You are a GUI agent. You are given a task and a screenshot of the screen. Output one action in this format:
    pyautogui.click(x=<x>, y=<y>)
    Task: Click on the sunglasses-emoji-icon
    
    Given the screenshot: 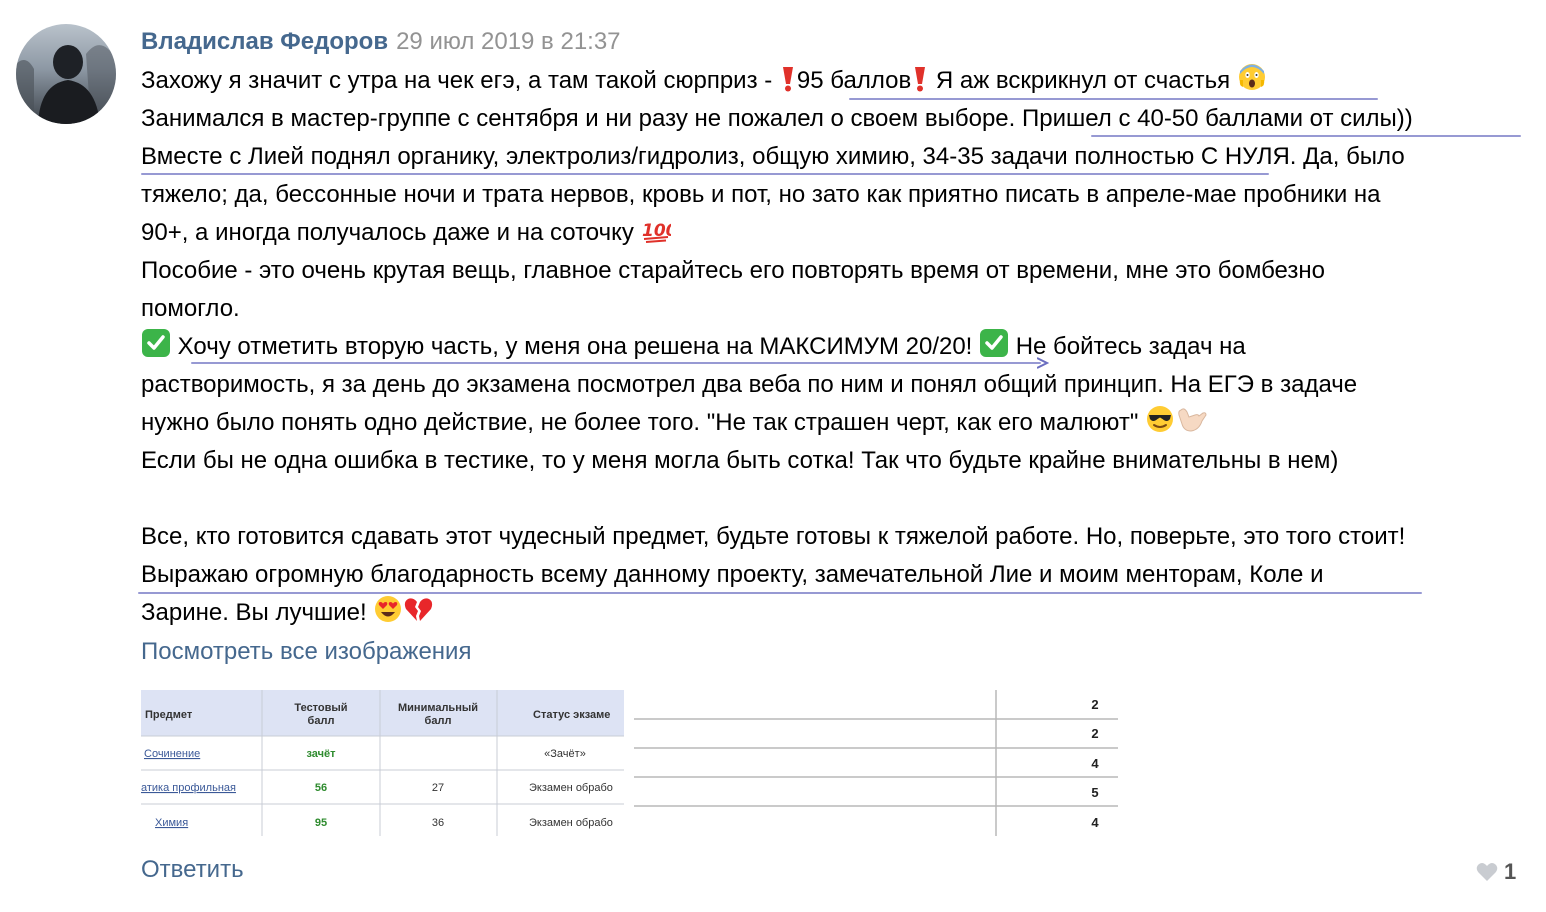 What is the action you would take?
    pyautogui.click(x=1160, y=425)
    